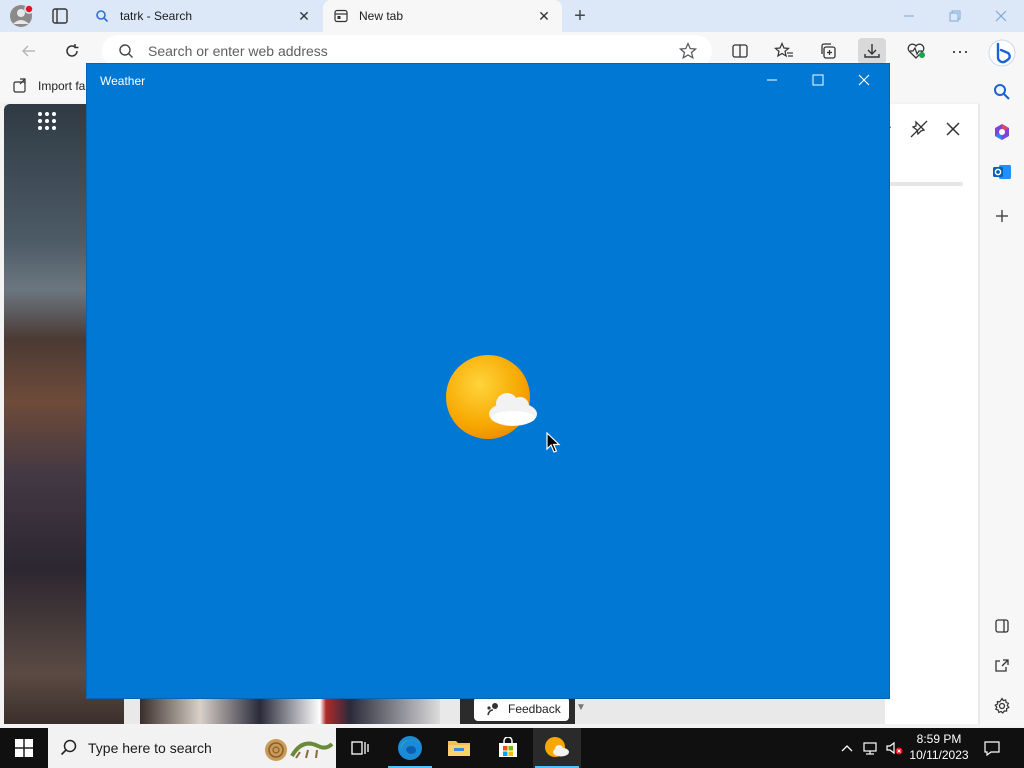 The width and height of the screenshot is (1024, 768). What do you see at coordinates (557, 748) in the screenshot?
I see `taskbar-weather-icon` at bounding box center [557, 748].